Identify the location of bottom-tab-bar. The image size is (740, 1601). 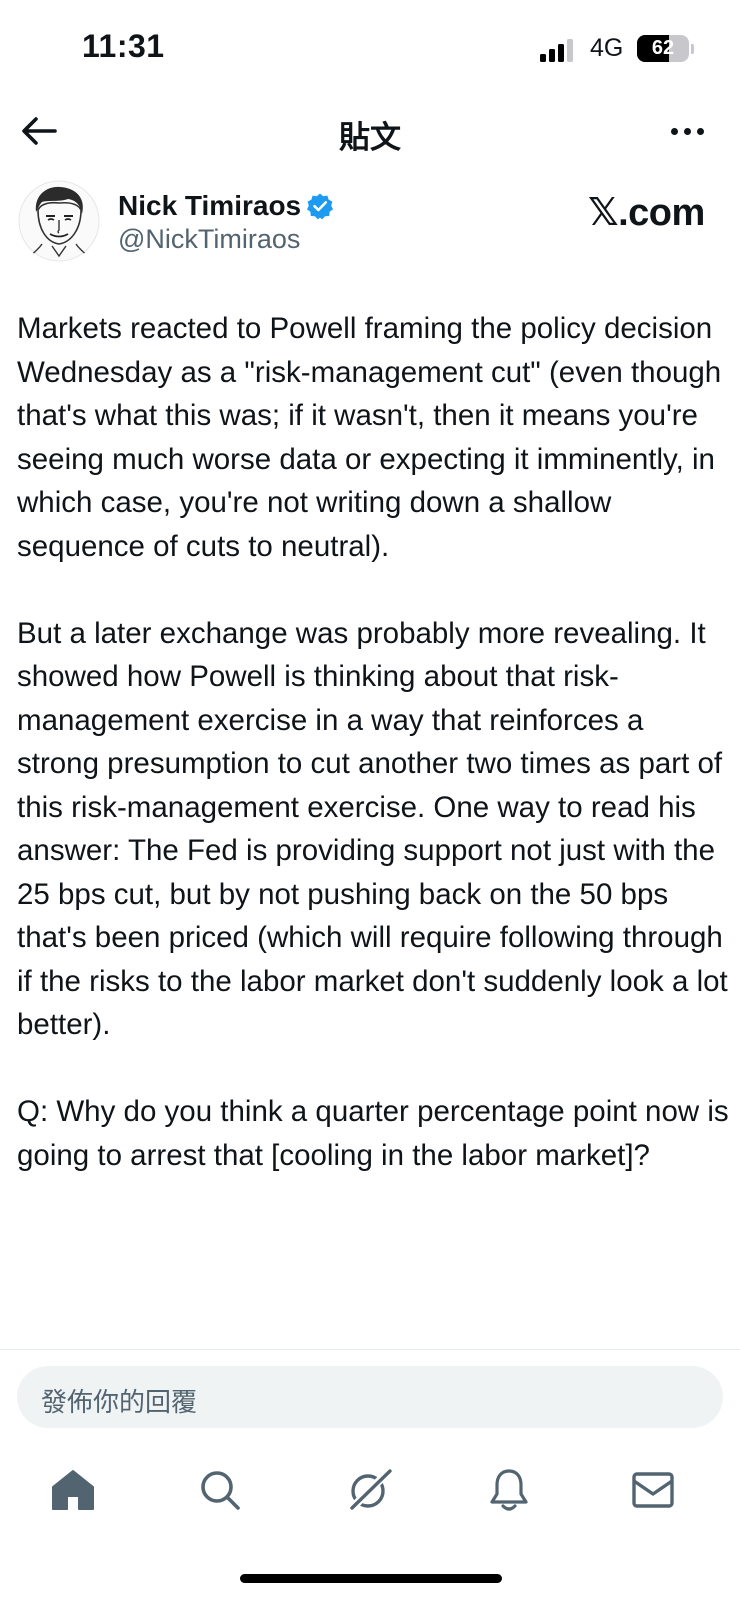
(370, 1490).